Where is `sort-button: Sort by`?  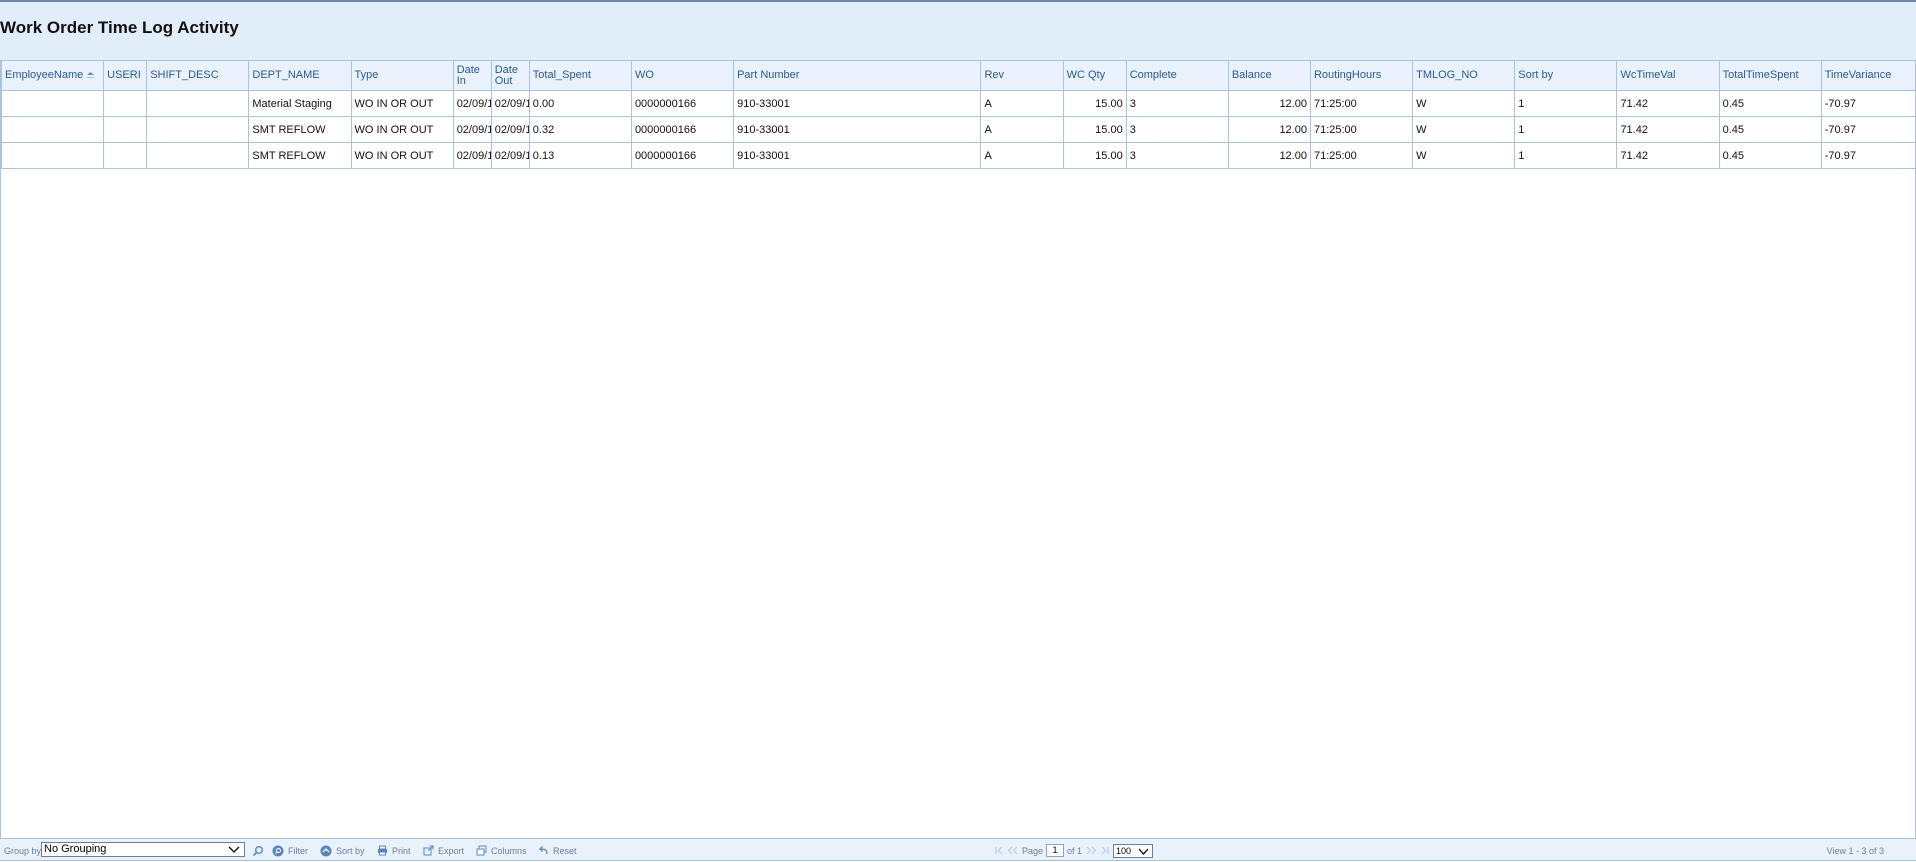
sort-button: Sort by is located at coordinates (342, 850).